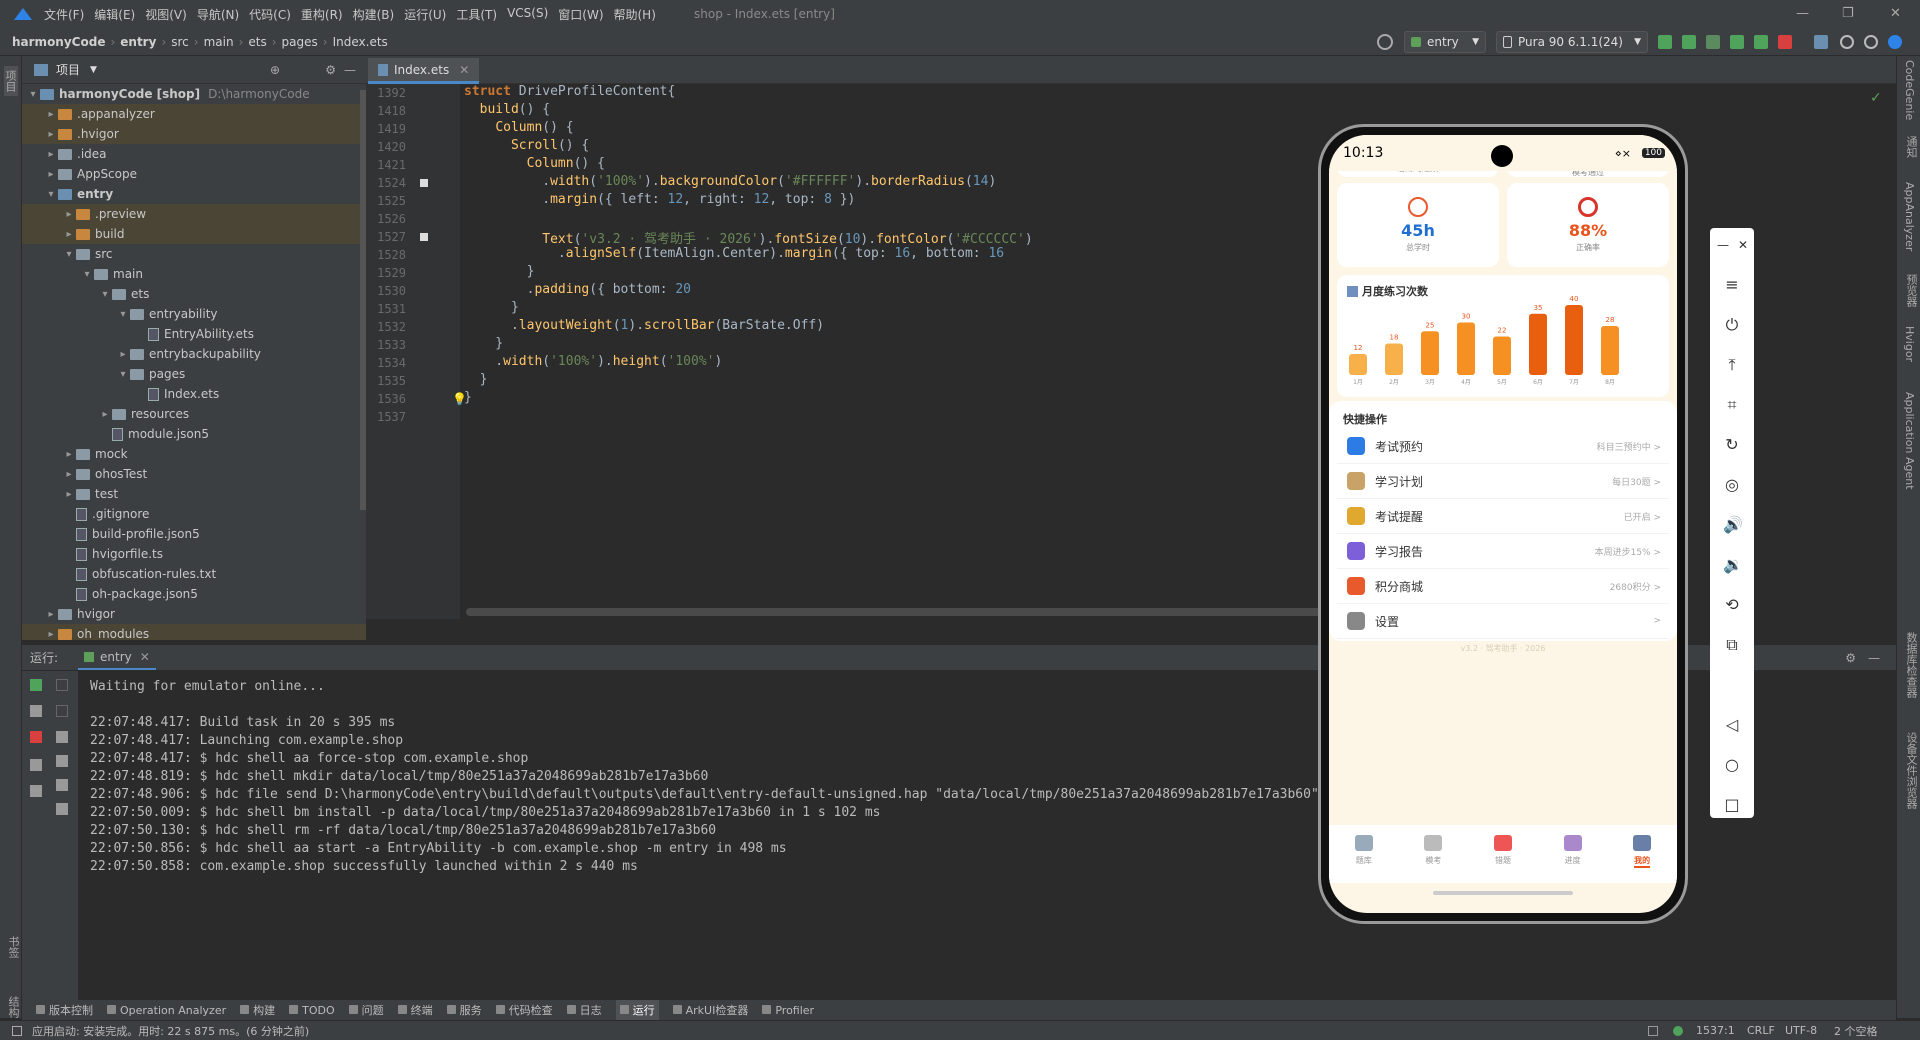 This screenshot has width=1920, height=1040. What do you see at coordinates (166, 14) in the screenshot?
I see `menu-item: 视图(V)` at bounding box center [166, 14].